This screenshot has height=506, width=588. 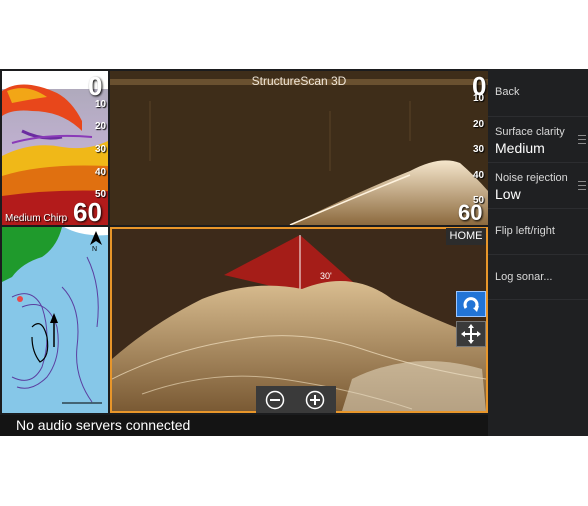 I want to click on surface-clarity-label: Surface clarity, so click(x=530, y=132).